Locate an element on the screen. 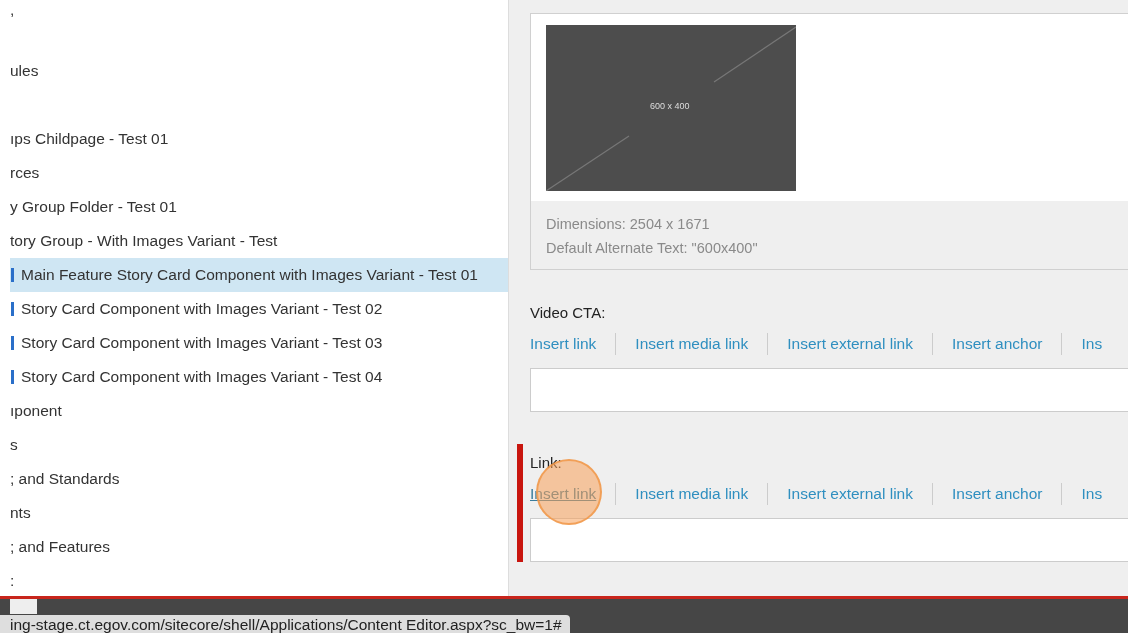 The image size is (1128, 633). tree-item: Main Feature Story Card Component with Images Variant - Test 01 is located at coordinates (259, 275).